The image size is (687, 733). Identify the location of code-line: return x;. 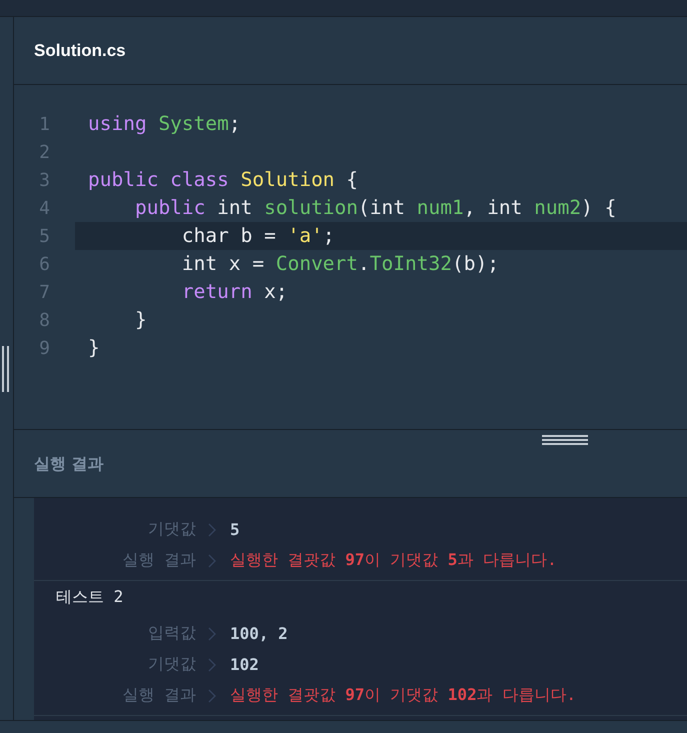
(234, 292).